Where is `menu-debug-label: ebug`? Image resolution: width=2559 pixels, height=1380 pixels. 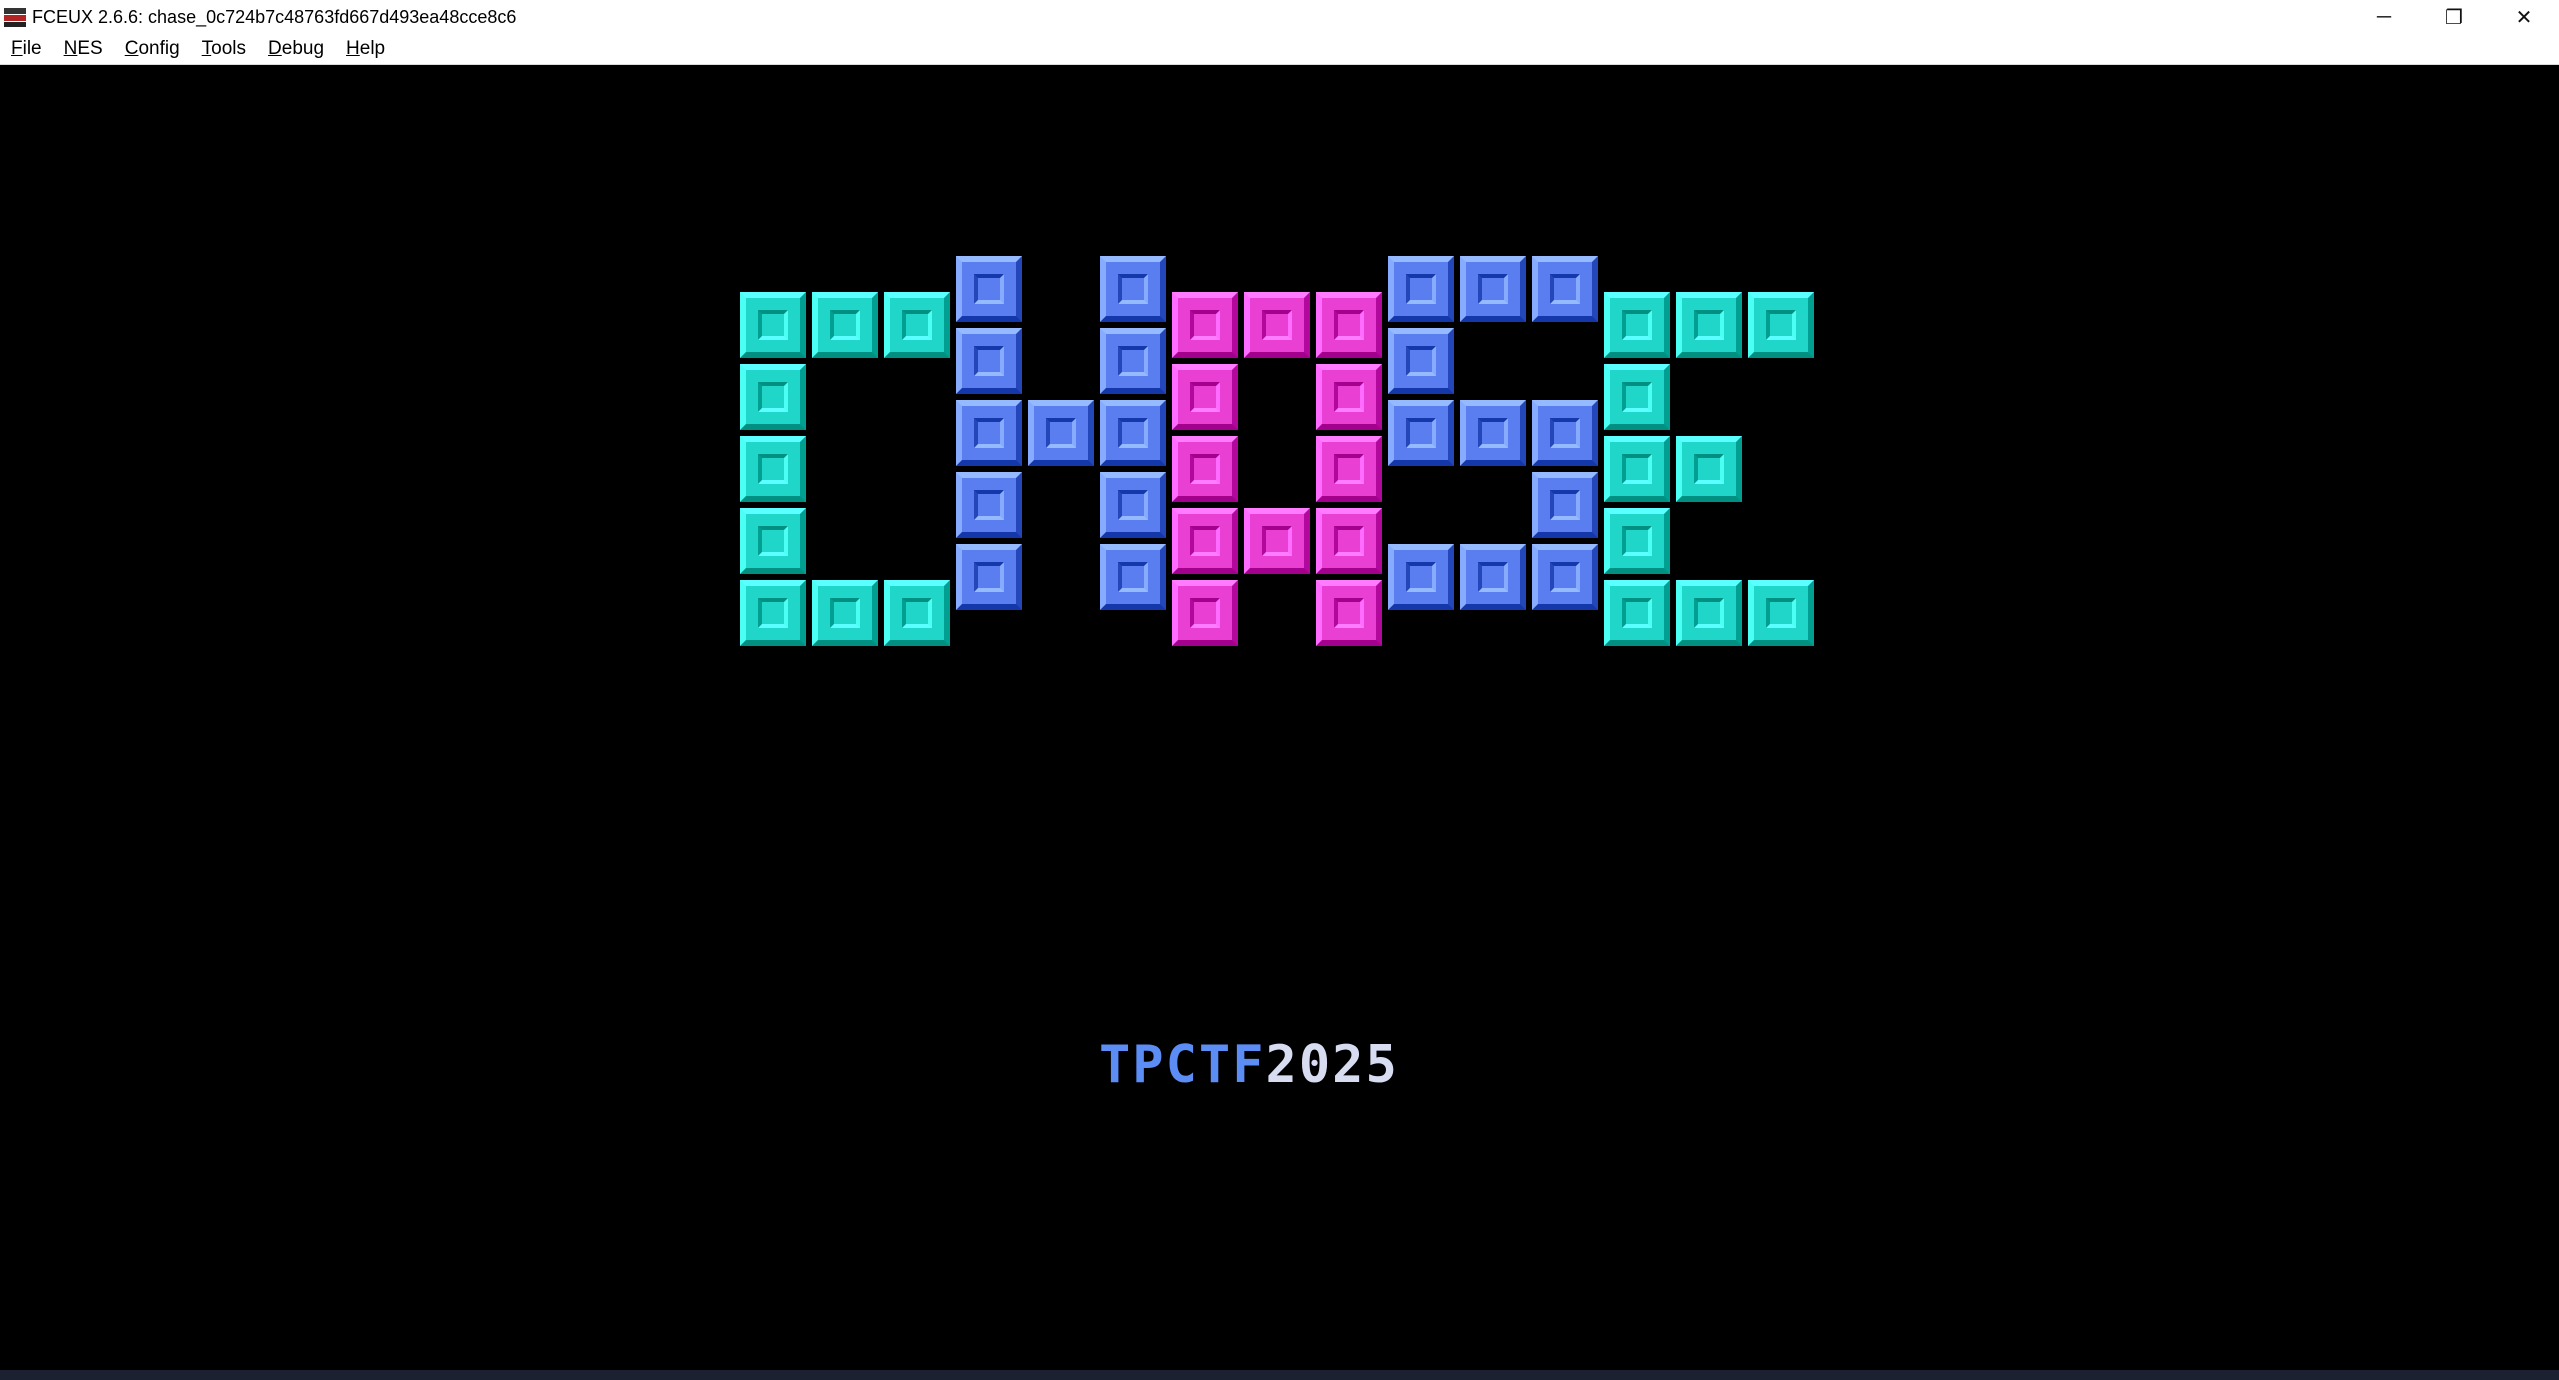 menu-debug-label: ebug is located at coordinates (303, 48).